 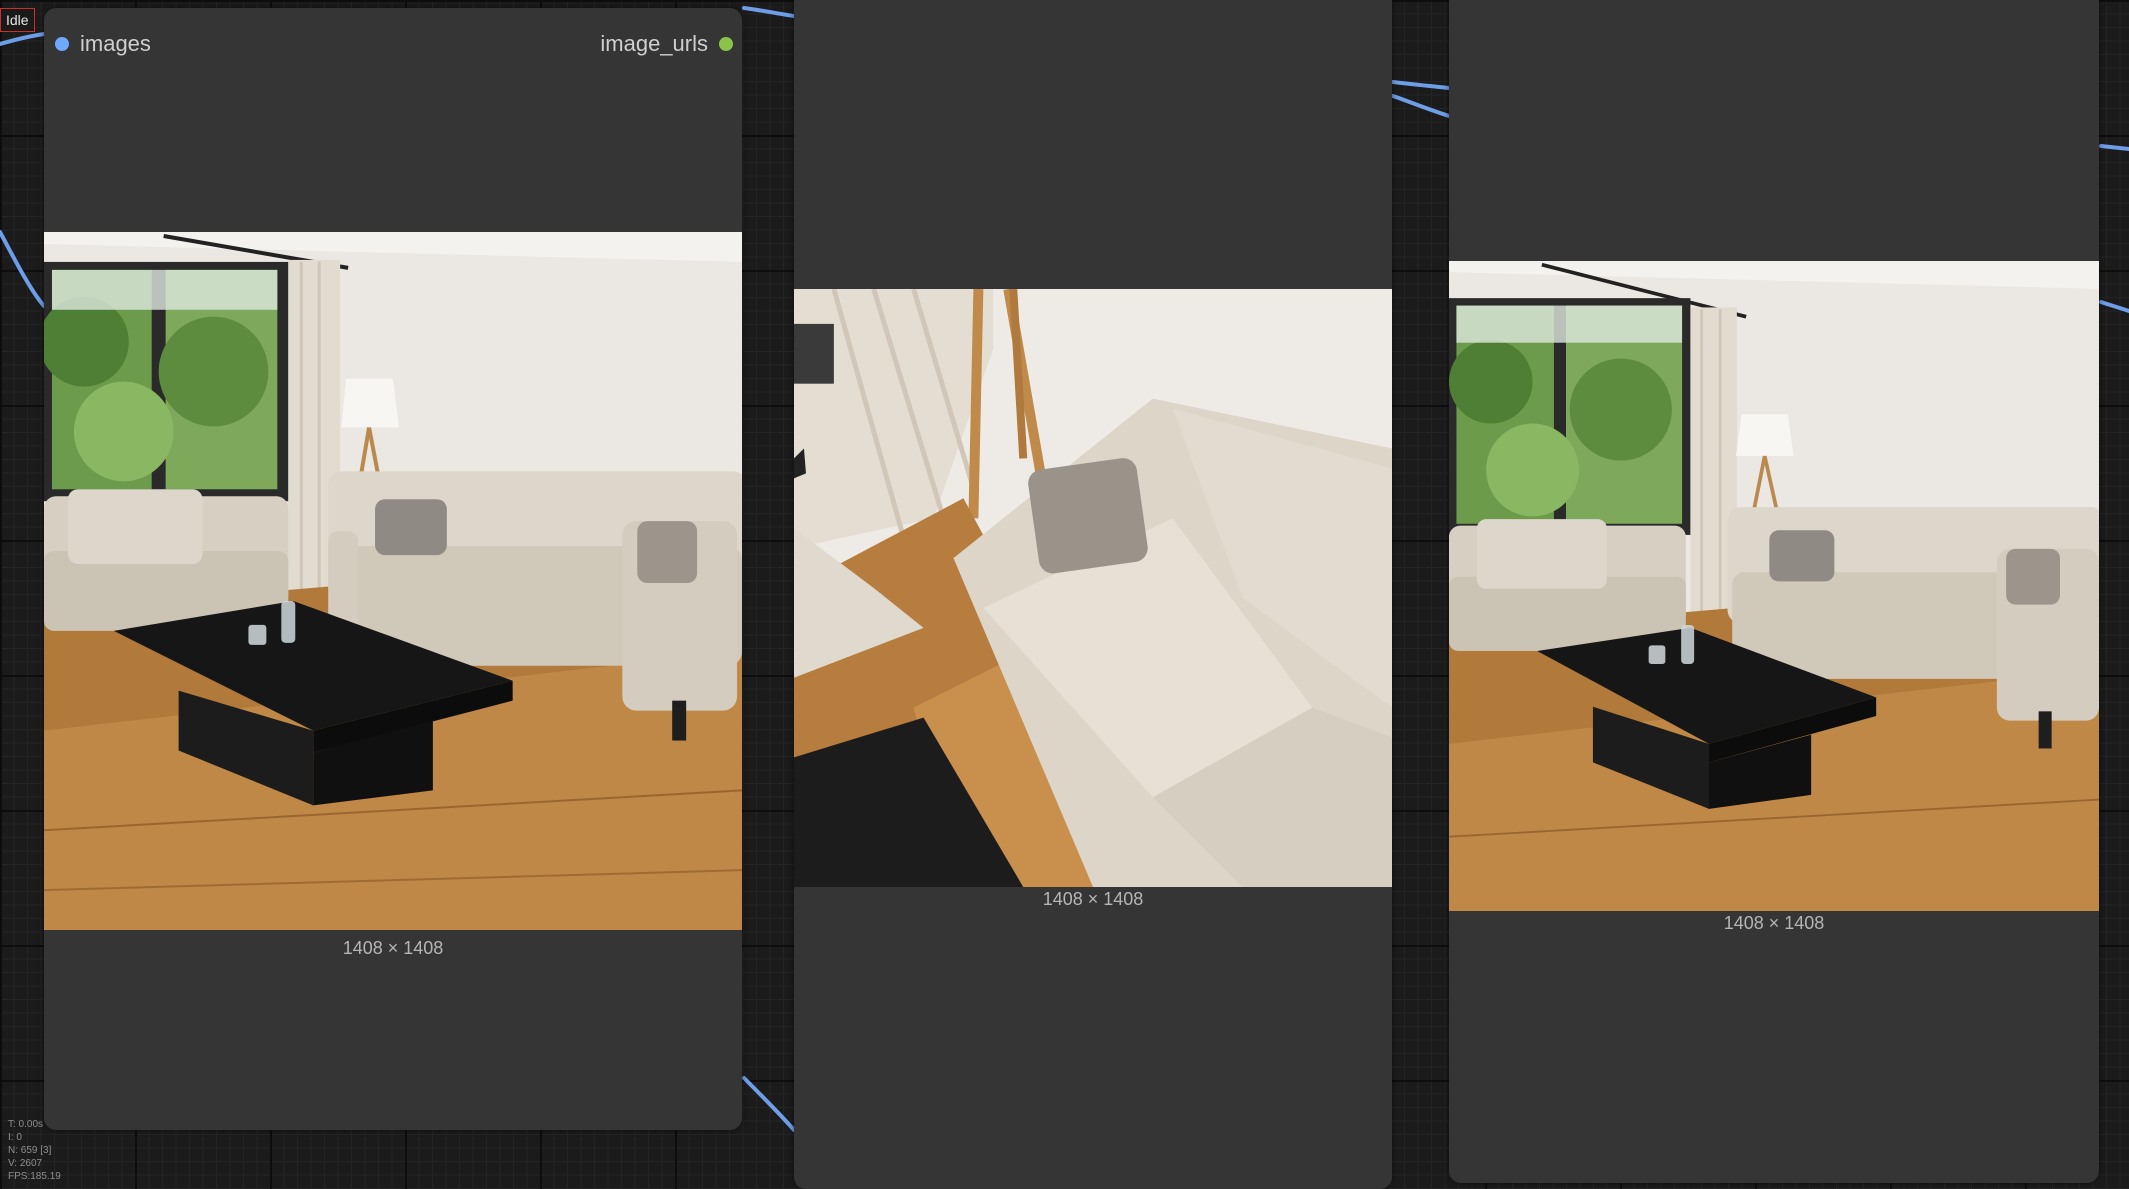 I want to click on output-dot, so click(x=726, y=44).